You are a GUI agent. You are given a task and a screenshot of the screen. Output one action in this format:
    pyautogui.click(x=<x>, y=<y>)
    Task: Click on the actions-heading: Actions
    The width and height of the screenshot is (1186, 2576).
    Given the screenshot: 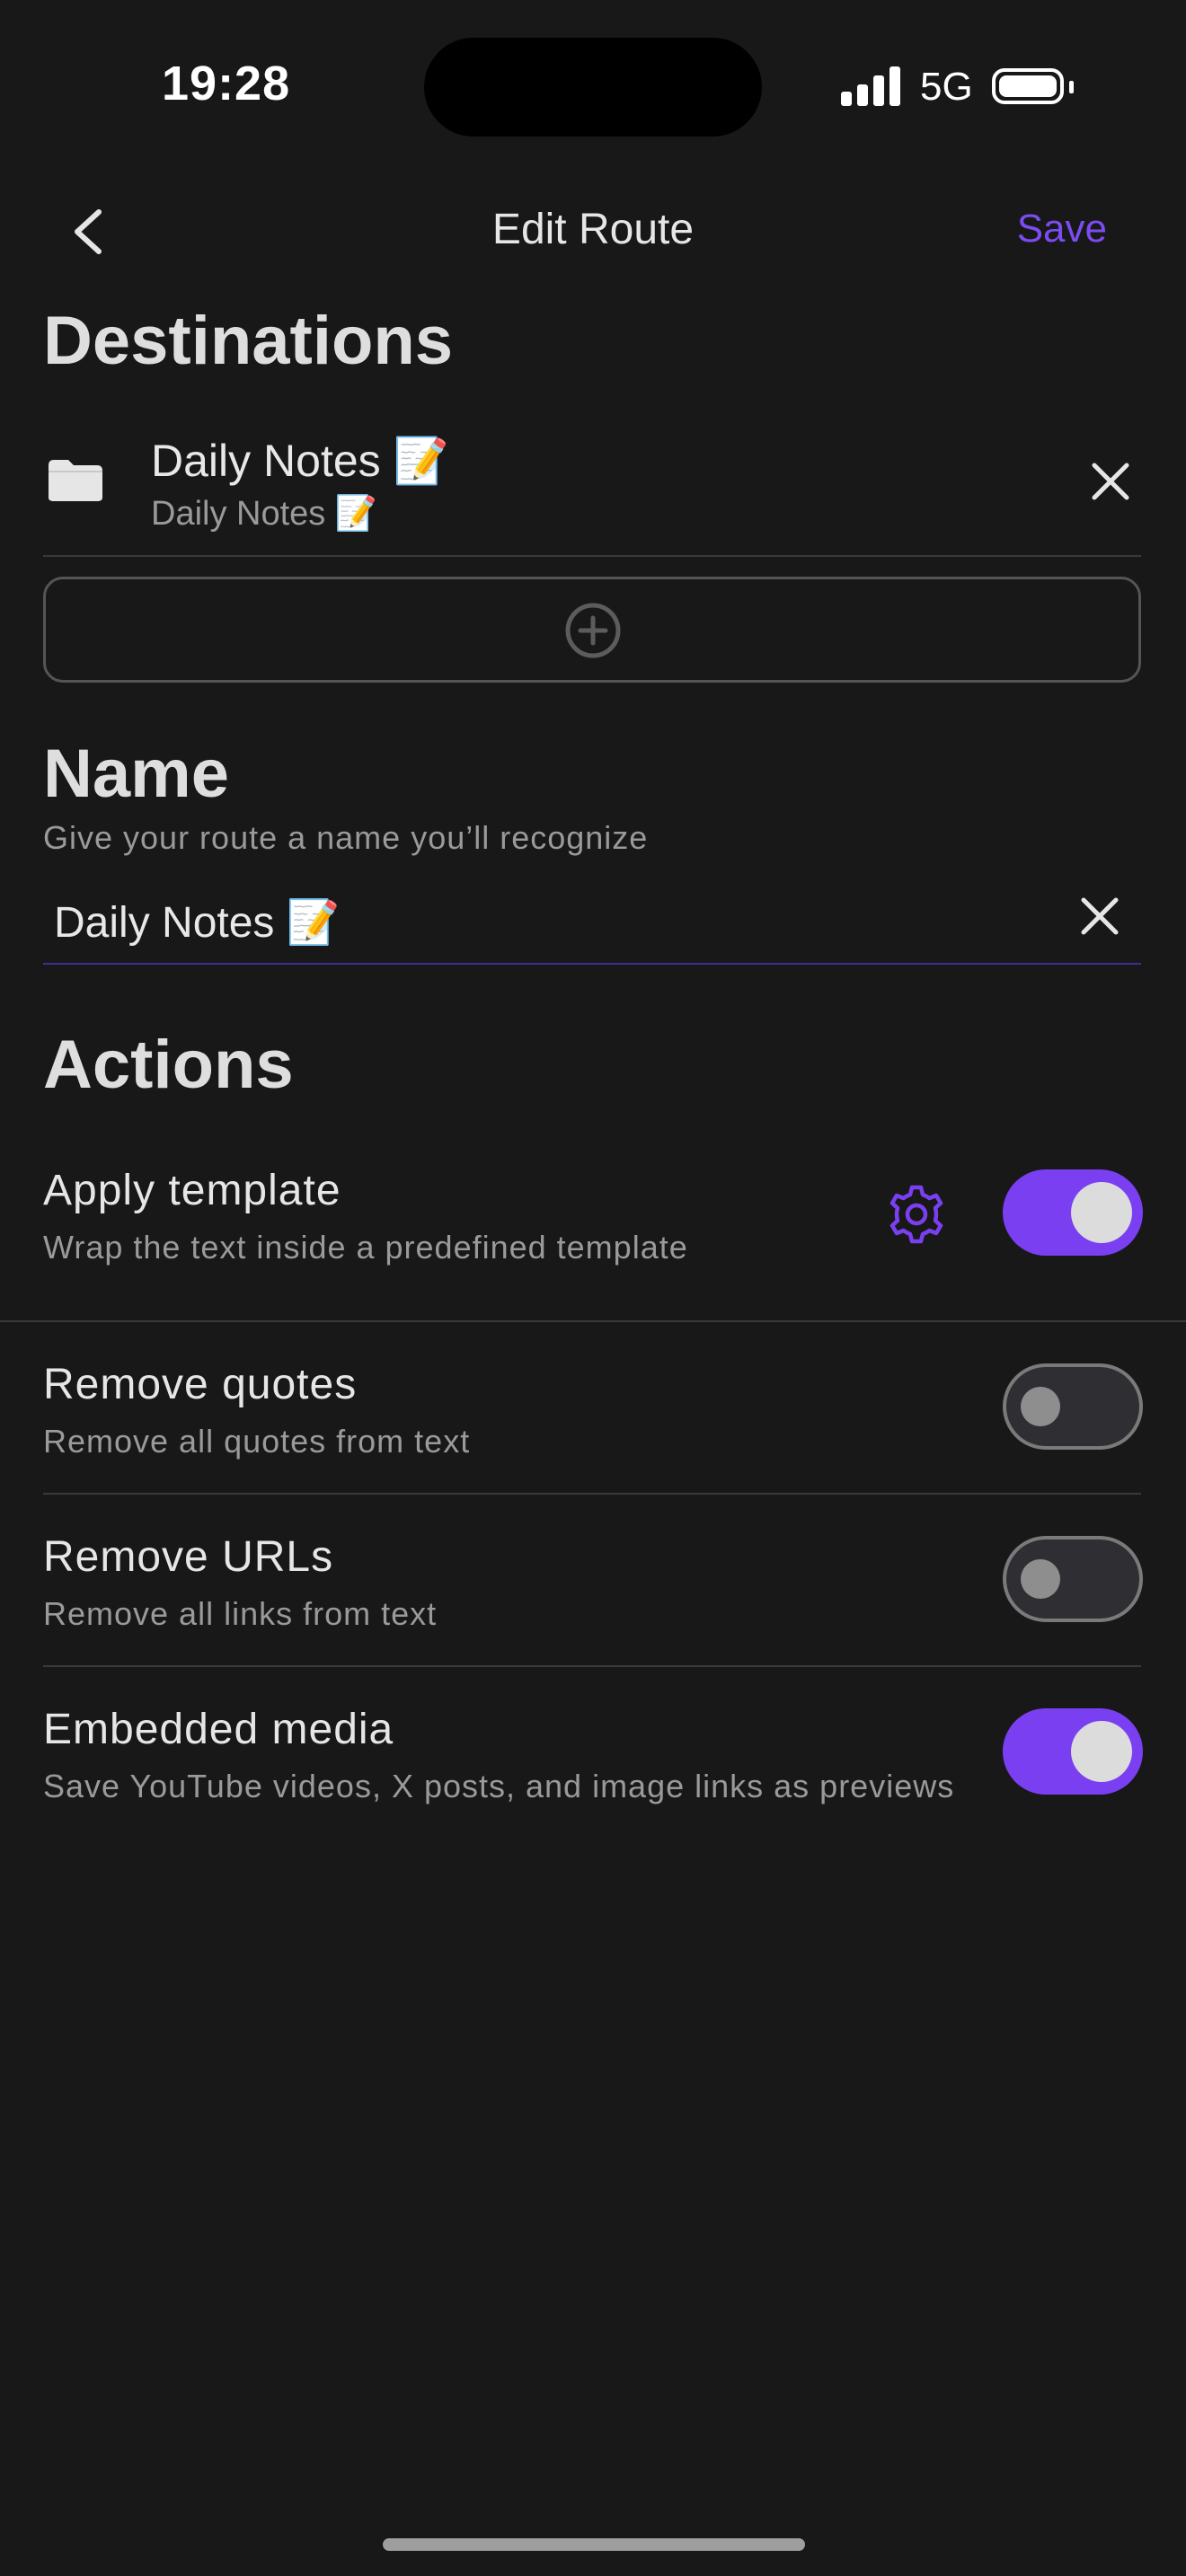 What is the action you would take?
    pyautogui.click(x=168, y=1065)
    